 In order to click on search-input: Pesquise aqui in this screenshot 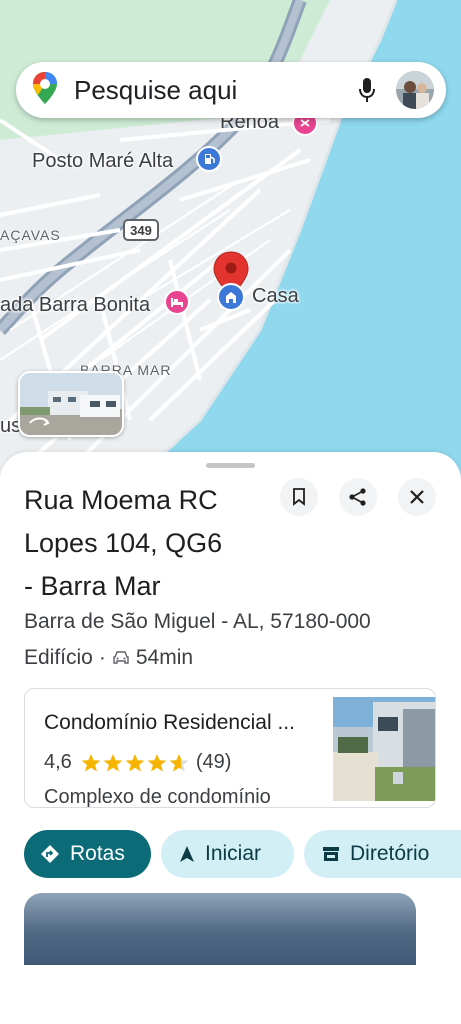, I will do `click(216, 90)`.